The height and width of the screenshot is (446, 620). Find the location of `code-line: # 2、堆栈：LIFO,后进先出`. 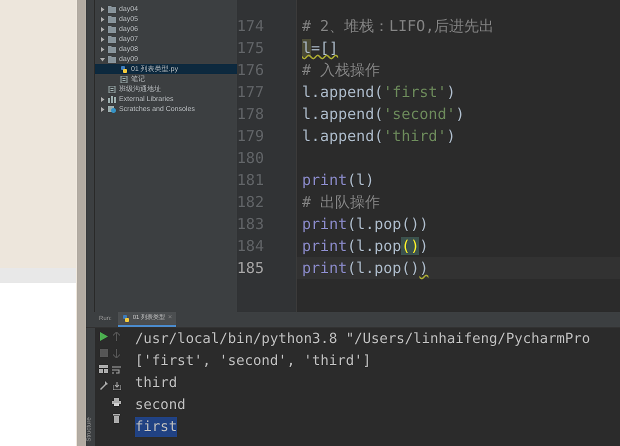

code-line: # 2、堆栈：LIFO,后进先出 is located at coordinates (398, 26).